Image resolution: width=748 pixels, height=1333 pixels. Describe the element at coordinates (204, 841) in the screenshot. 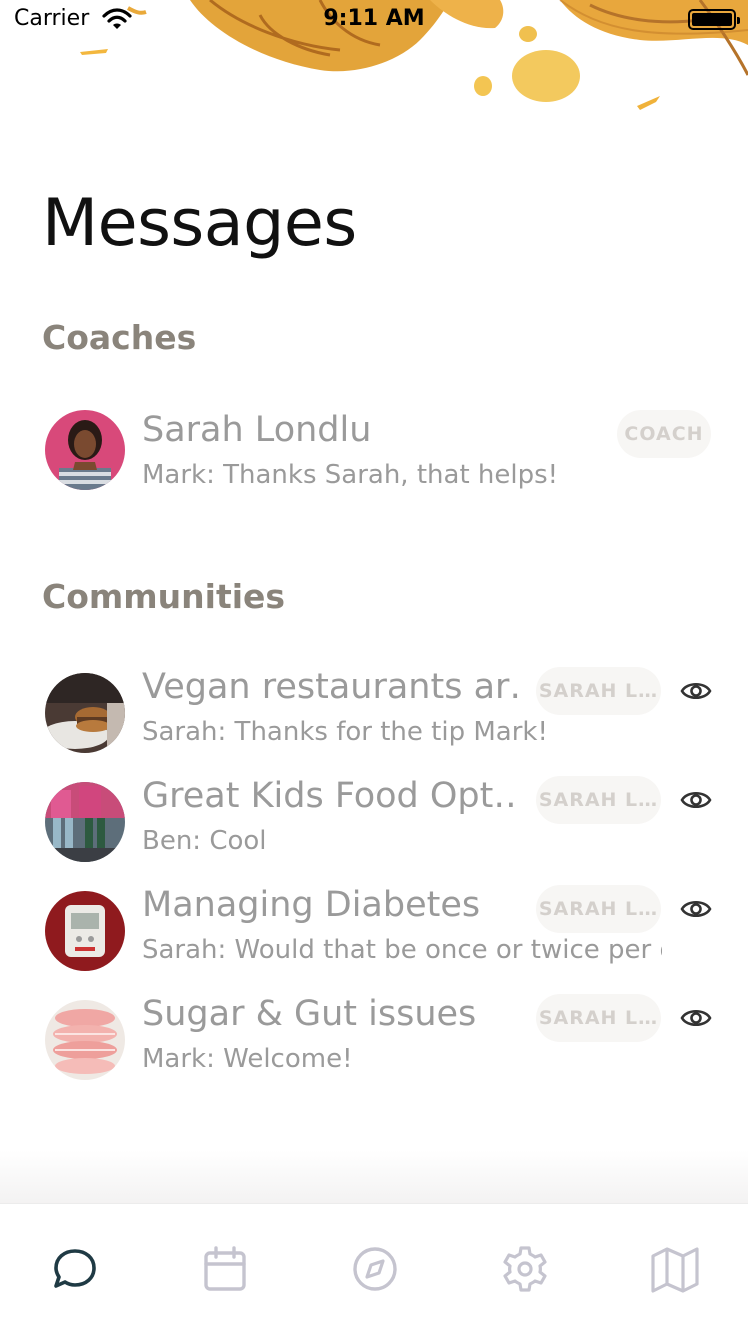

I see `community-last-message: Ben: Cool` at that location.